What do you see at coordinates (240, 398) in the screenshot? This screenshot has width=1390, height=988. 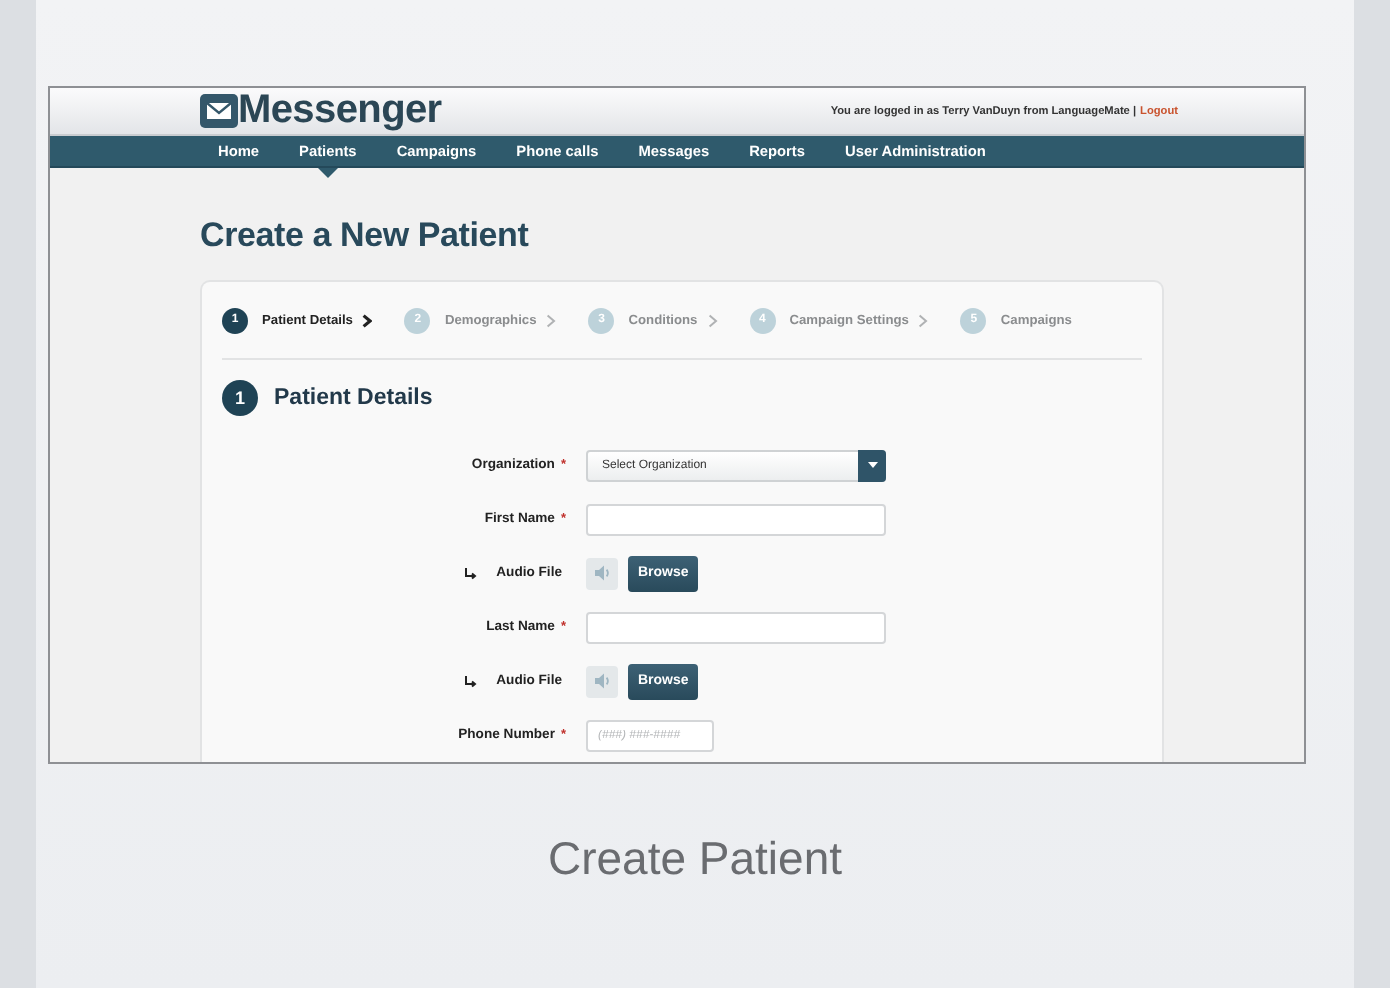 I see `section-number: 1` at bounding box center [240, 398].